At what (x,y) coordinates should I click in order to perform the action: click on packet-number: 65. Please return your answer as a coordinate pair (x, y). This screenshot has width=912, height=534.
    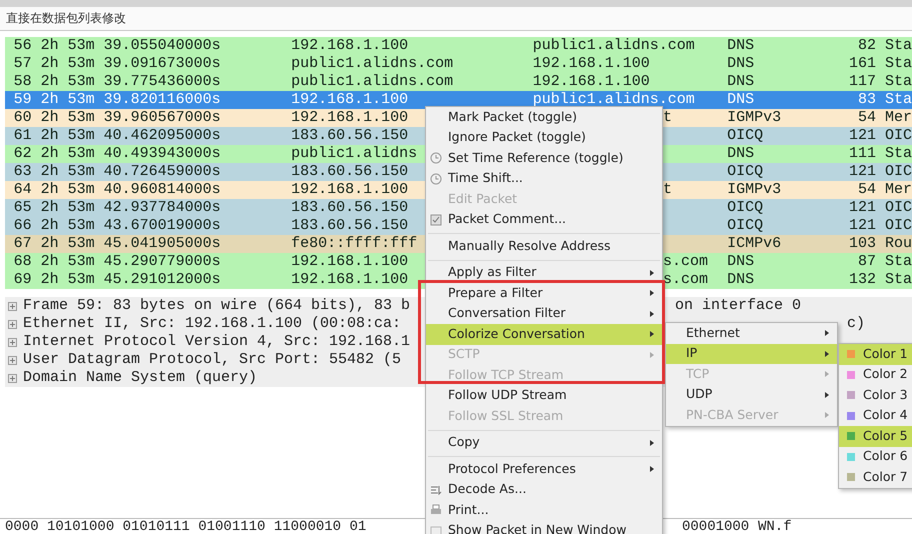
    Looking at the image, I should click on (22, 208).